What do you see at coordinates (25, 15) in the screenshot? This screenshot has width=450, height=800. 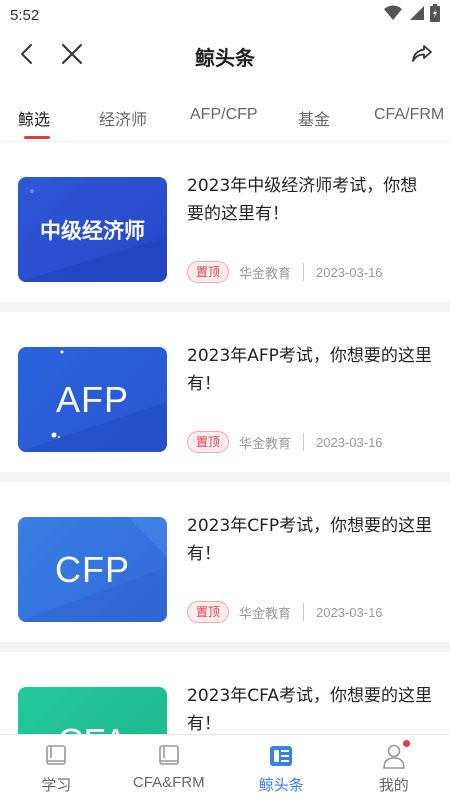 I see `status-time: 5:52` at bounding box center [25, 15].